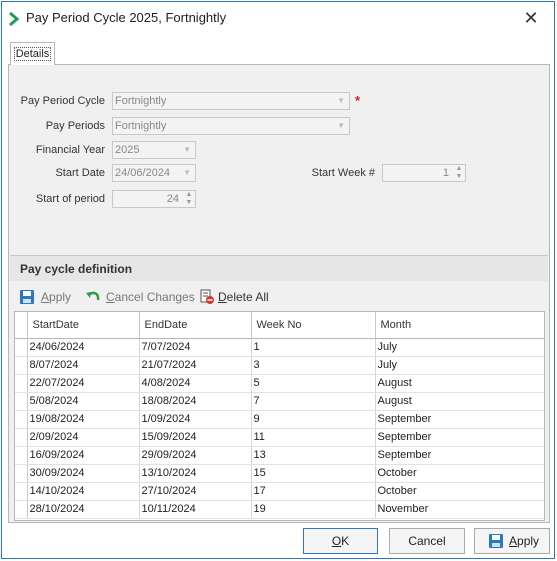 The height and width of the screenshot is (561, 557). What do you see at coordinates (62, 101) in the screenshot?
I see `pay-period-cycle-label: Pay Period Cycle` at bounding box center [62, 101].